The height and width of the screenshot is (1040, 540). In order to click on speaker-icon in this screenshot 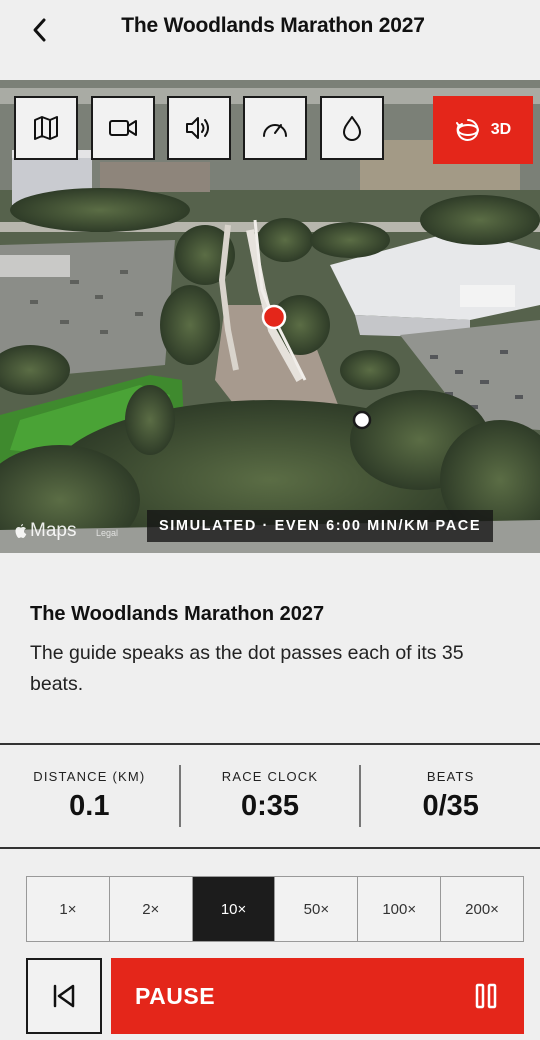, I will do `click(197, 128)`.